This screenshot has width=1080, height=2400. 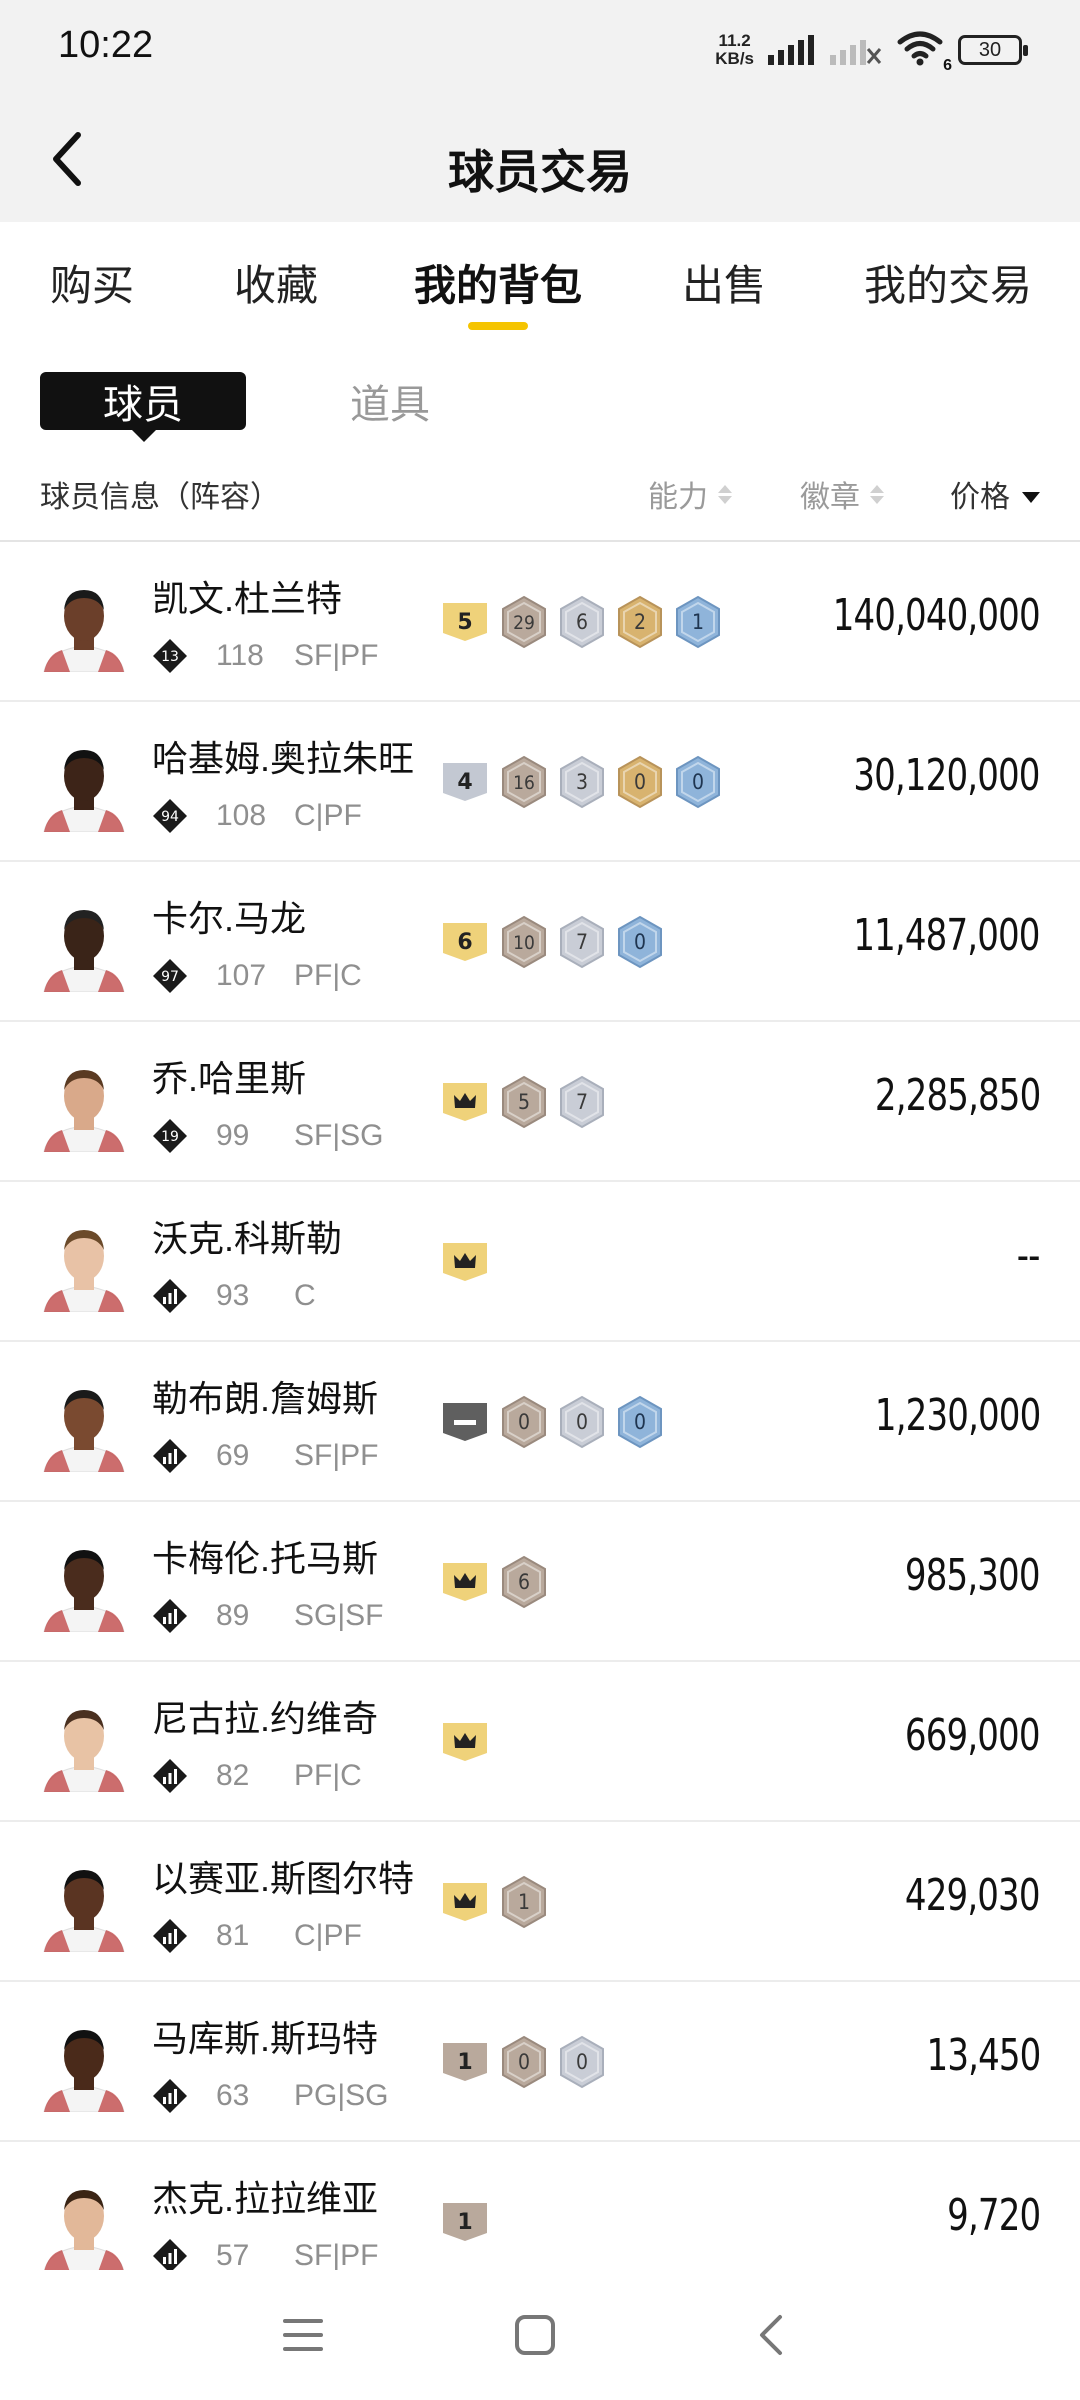 I want to click on player-row: 卡尔.马龙 97 107 PF|C 6 10 7 0 11,487,000, so click(x=540, y=942).